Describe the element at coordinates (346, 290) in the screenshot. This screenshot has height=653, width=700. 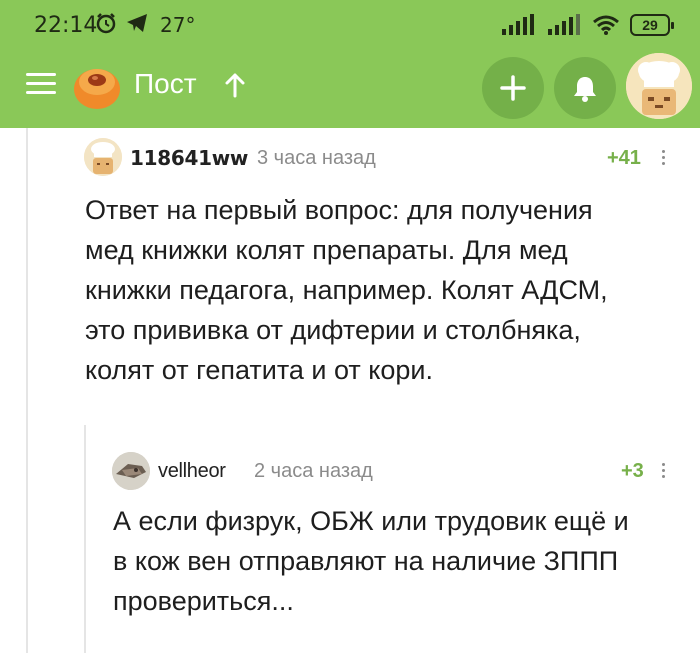
I see `comment-text-line: книжки педагога, например. Колят АДСМ,` at that location.